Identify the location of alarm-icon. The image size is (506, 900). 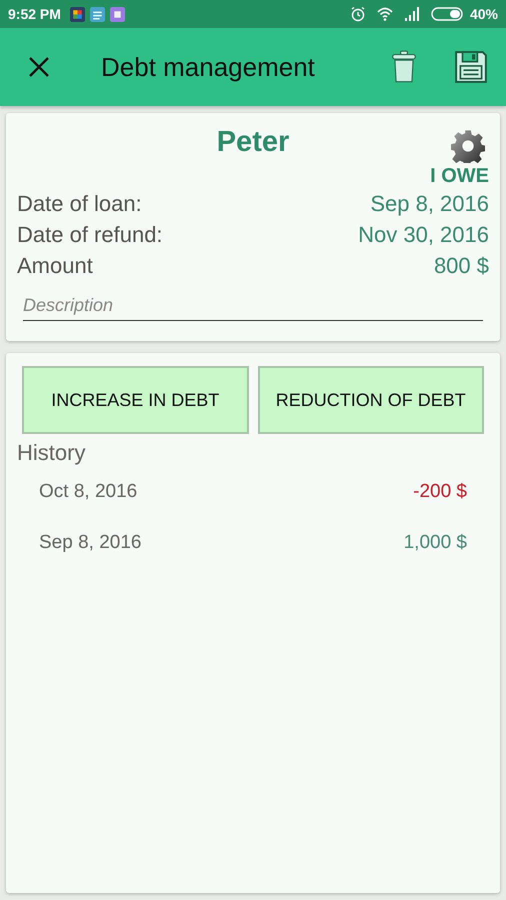
(358, 14).